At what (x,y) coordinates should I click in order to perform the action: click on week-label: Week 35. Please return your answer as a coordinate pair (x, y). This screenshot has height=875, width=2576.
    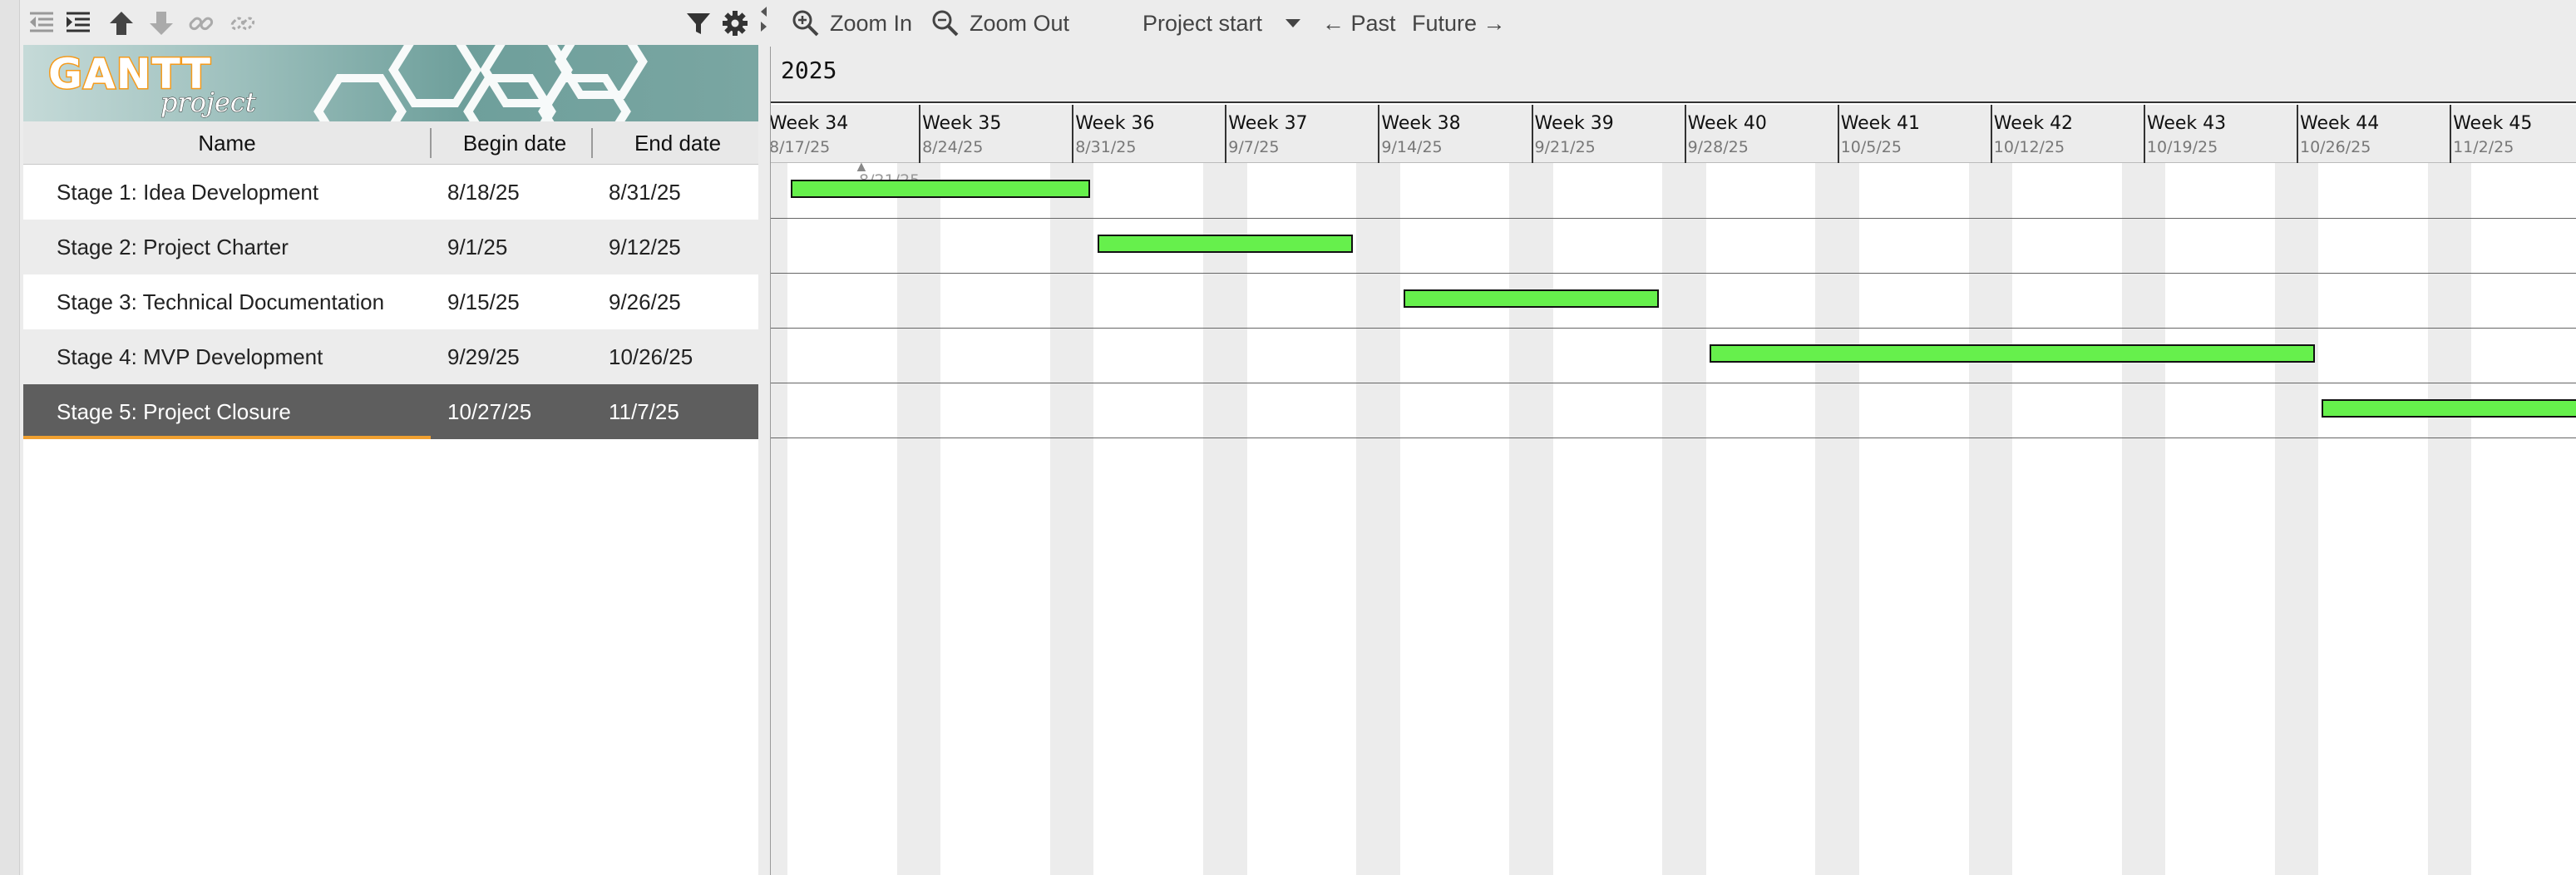
    Looking at the image, I should click on (962, 123).